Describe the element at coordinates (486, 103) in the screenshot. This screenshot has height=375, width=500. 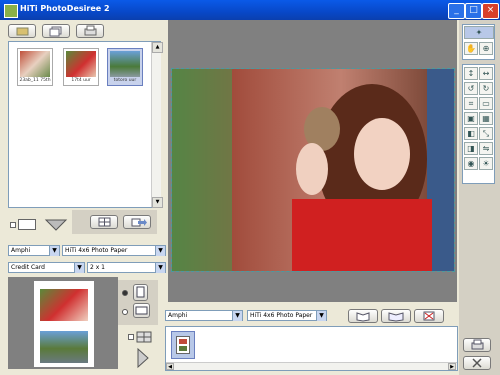
I see `frame-tool: ▭` at that location.